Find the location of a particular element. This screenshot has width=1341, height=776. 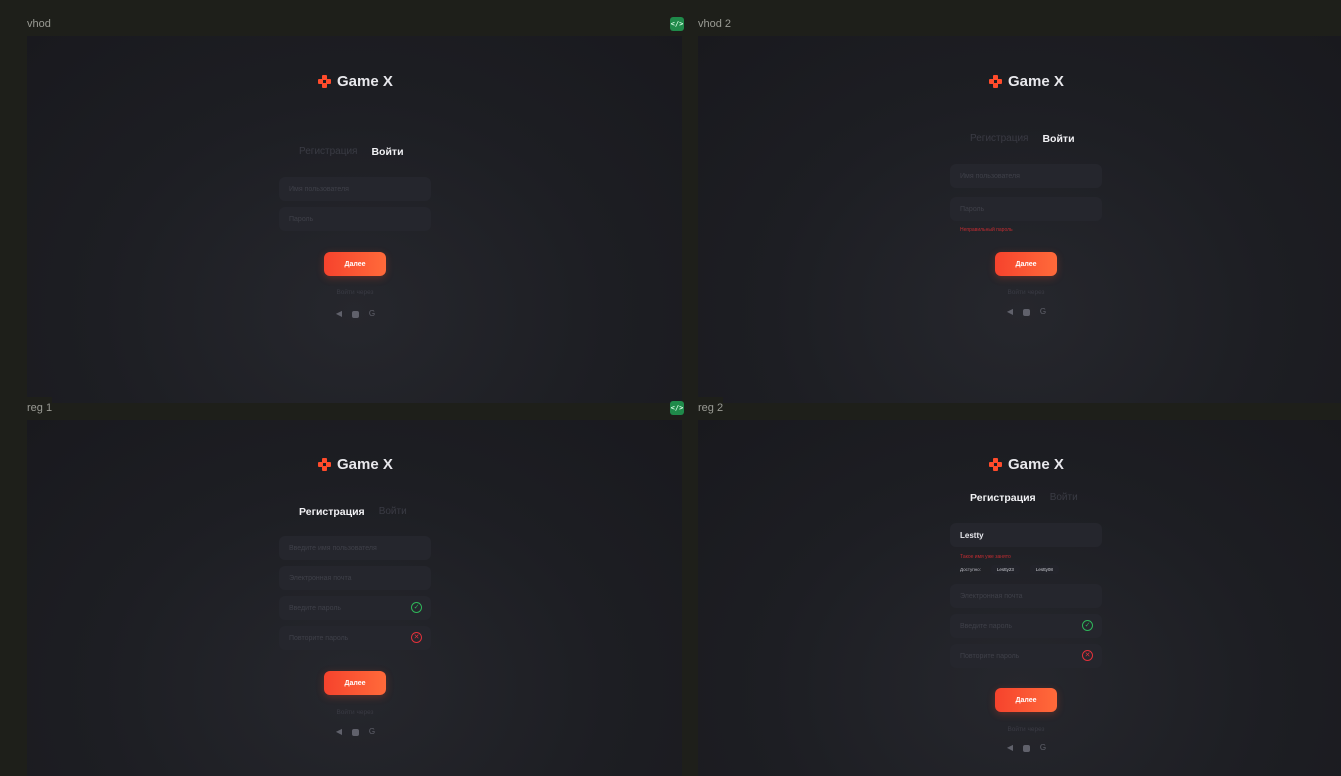

available-names: Доступно: Lestty23 Lestty08 is located at coordinates (1009, 569).